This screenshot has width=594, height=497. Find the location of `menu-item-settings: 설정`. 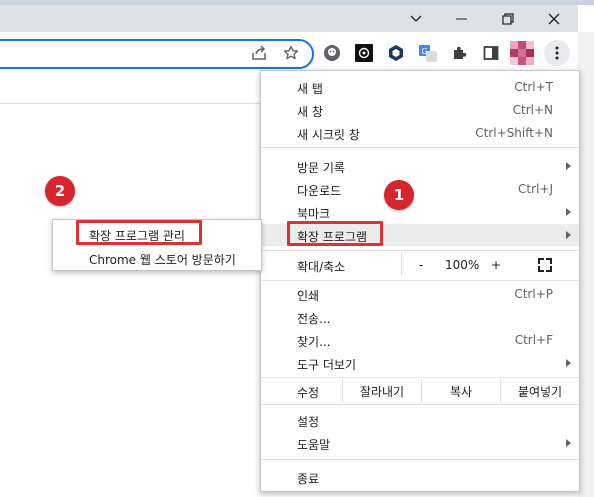

menu-item-settings: 설정 is located at coordinates (420, 420).